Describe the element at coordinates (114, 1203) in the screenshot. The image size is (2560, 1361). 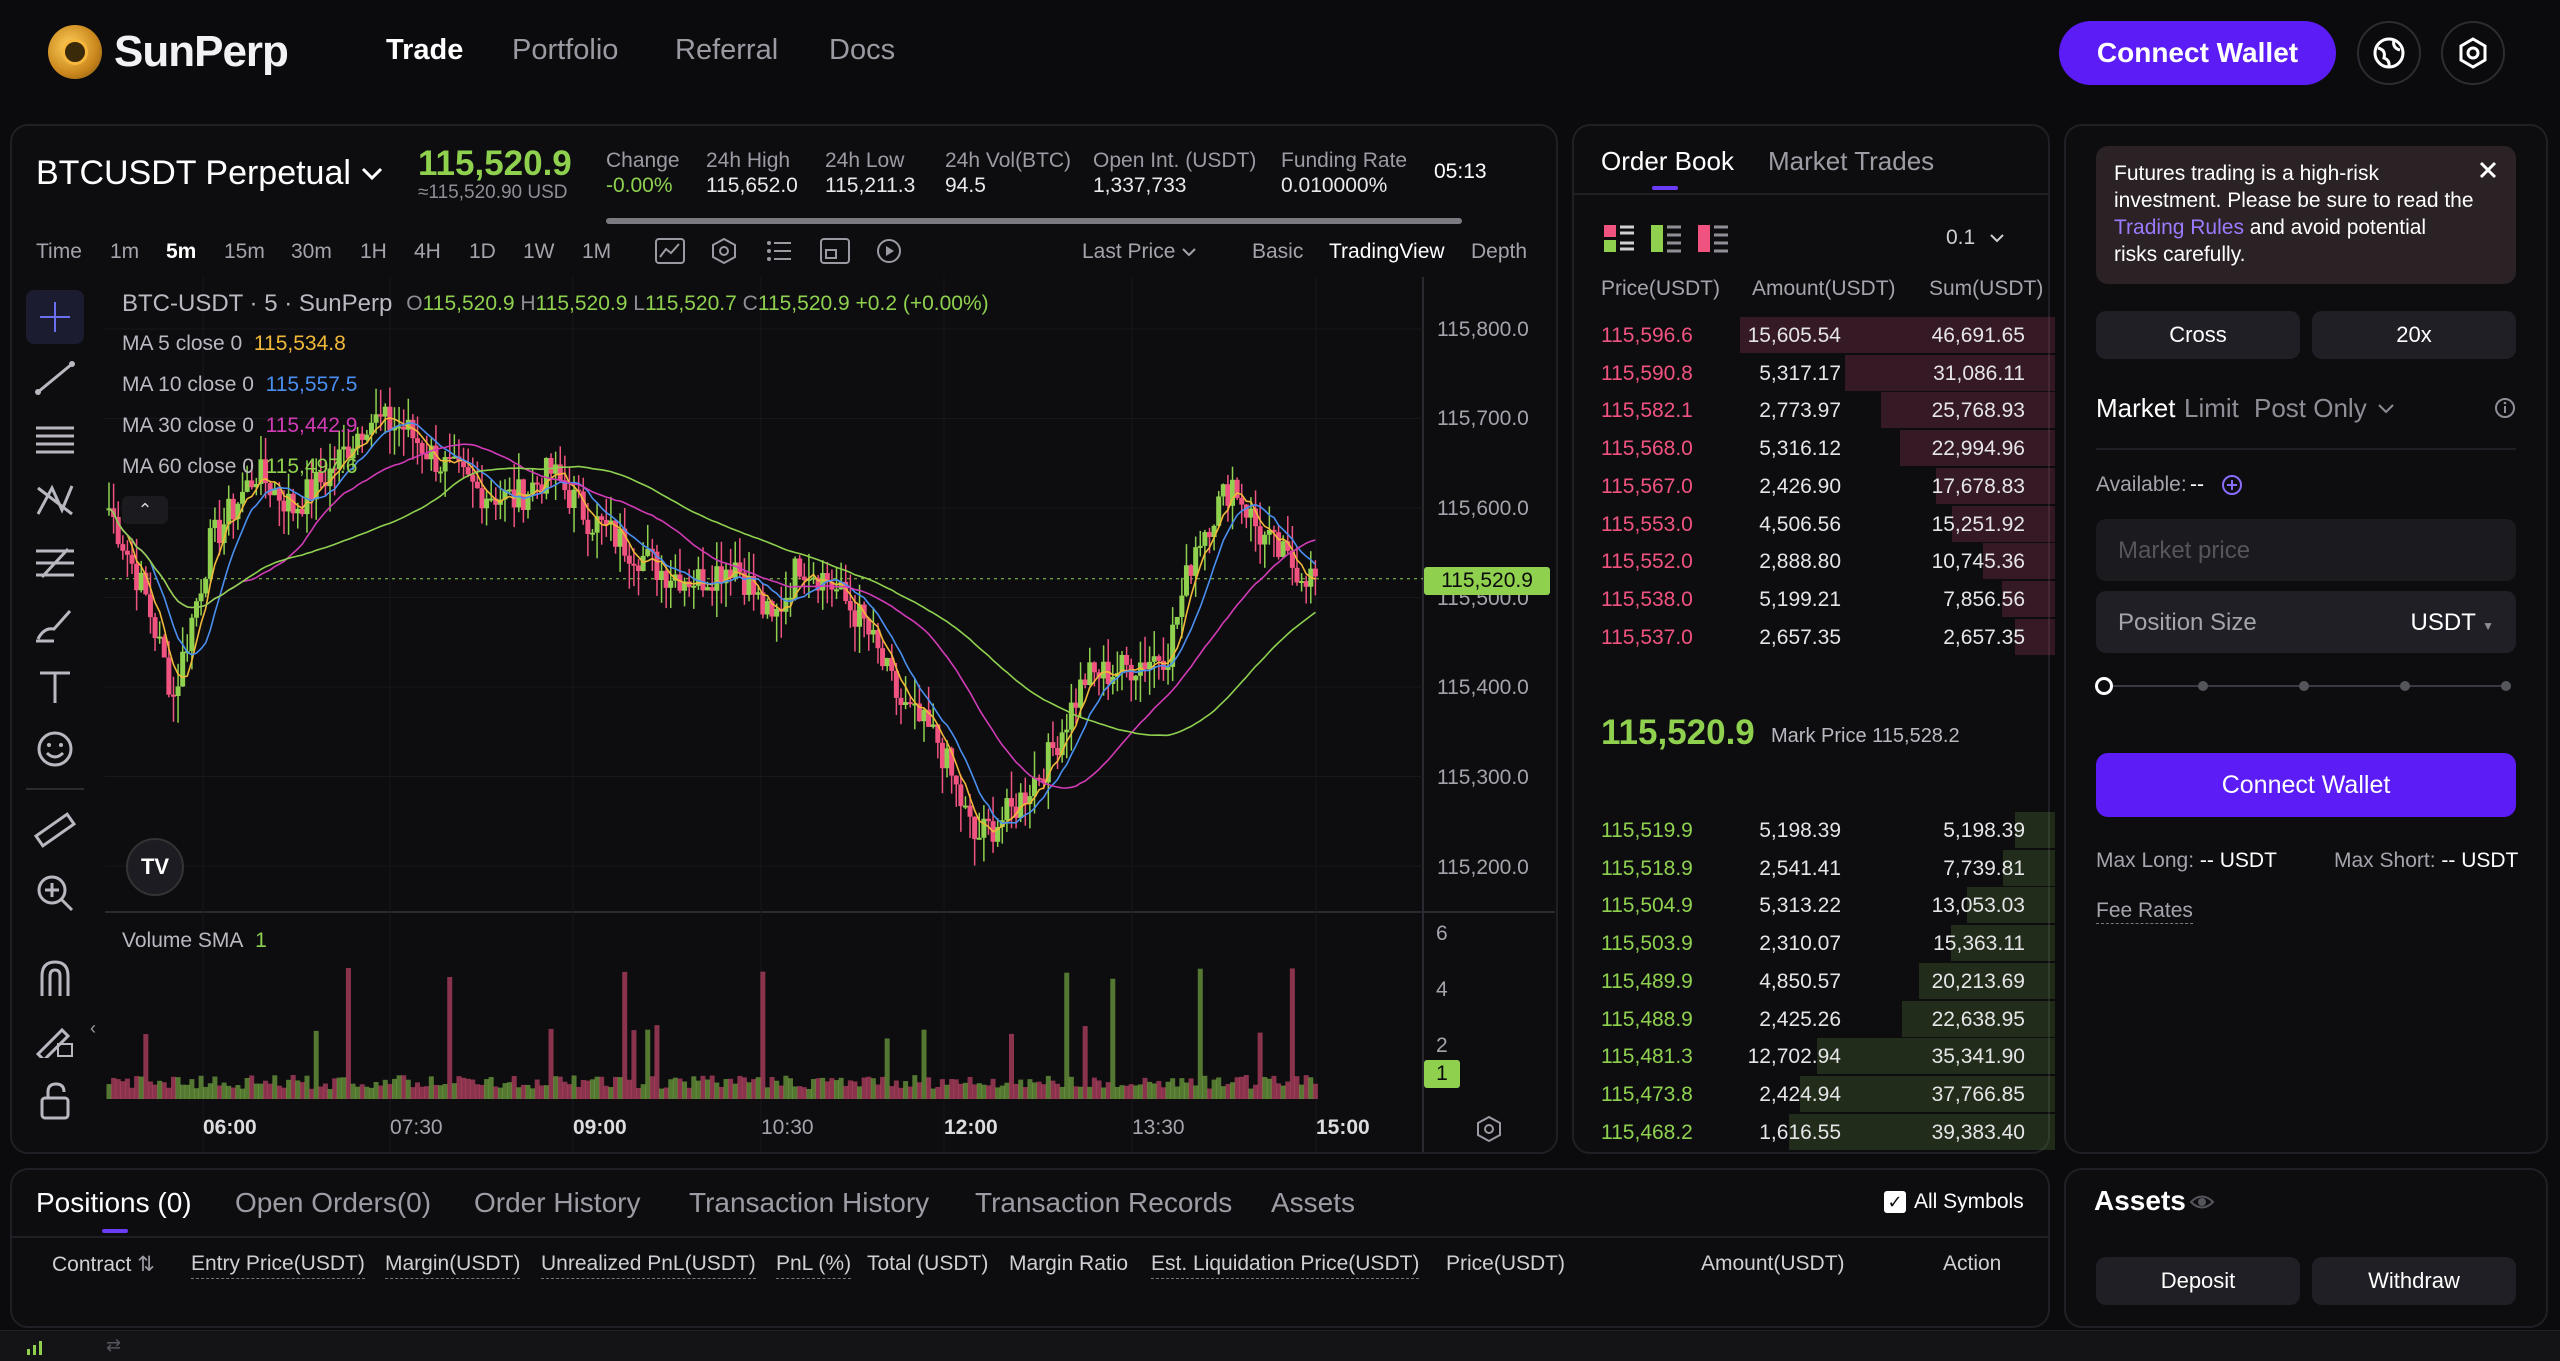
I see `tab-positions: Positions (0)` at that location.